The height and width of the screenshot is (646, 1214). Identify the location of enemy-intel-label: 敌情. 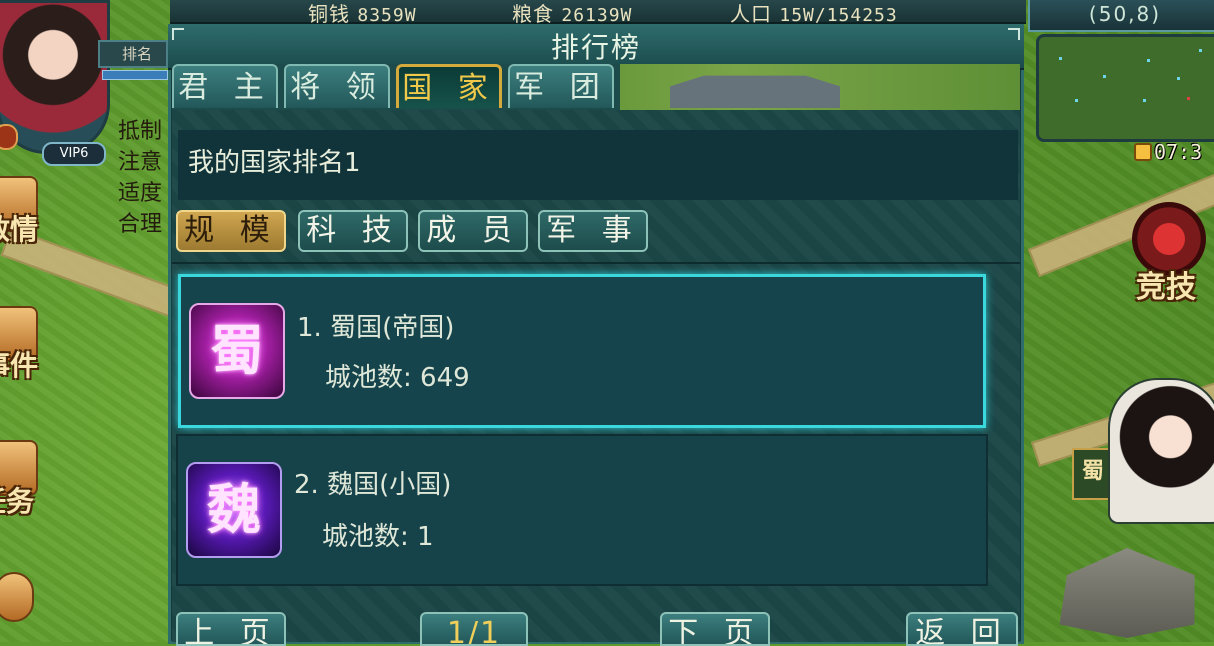
(19, 228).